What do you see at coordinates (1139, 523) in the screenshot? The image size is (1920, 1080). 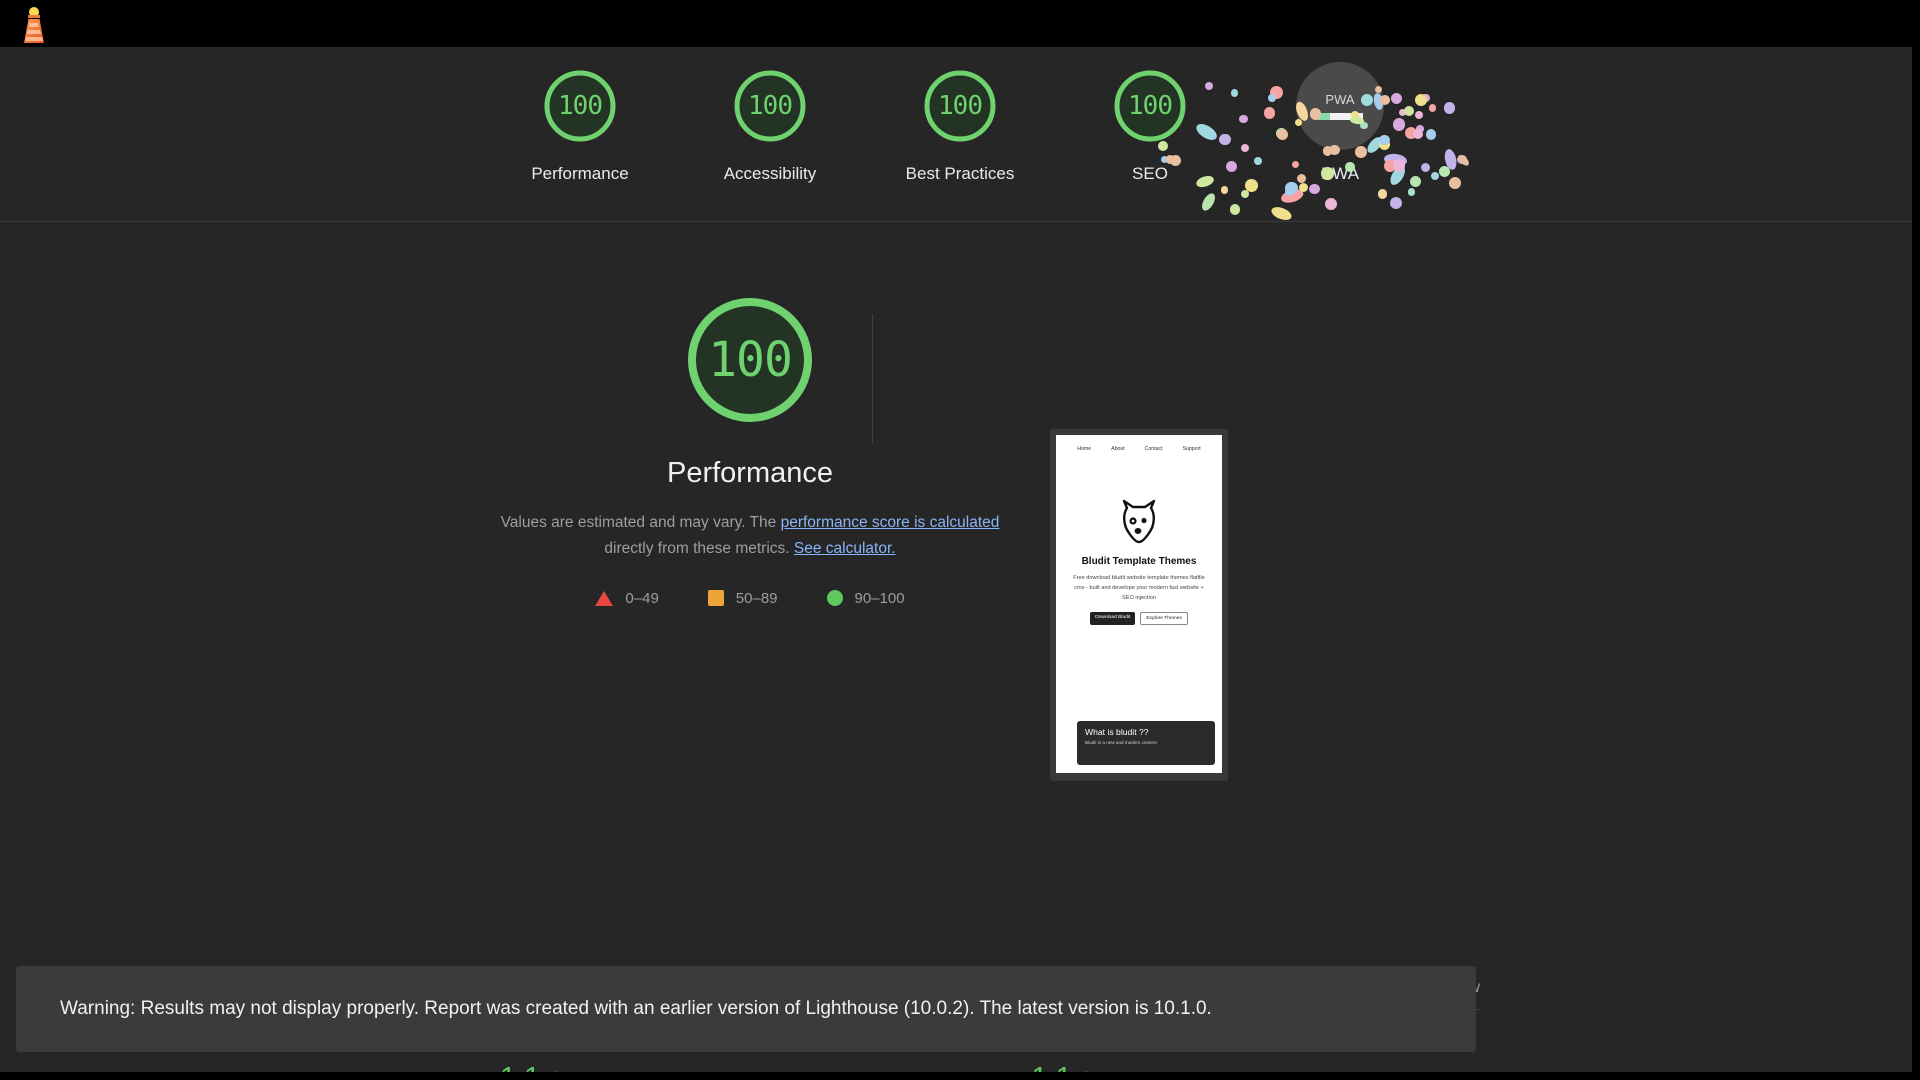 I see `dog-head-icon` at bounding box center [1139, 523].